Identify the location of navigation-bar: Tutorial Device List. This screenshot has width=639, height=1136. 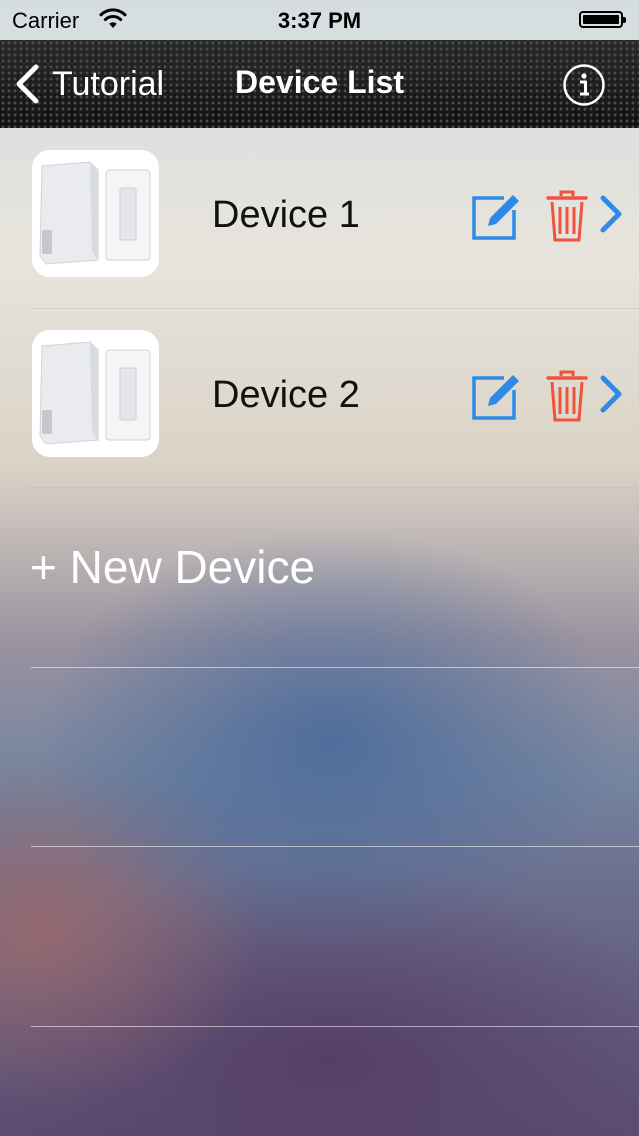
(319, 84).